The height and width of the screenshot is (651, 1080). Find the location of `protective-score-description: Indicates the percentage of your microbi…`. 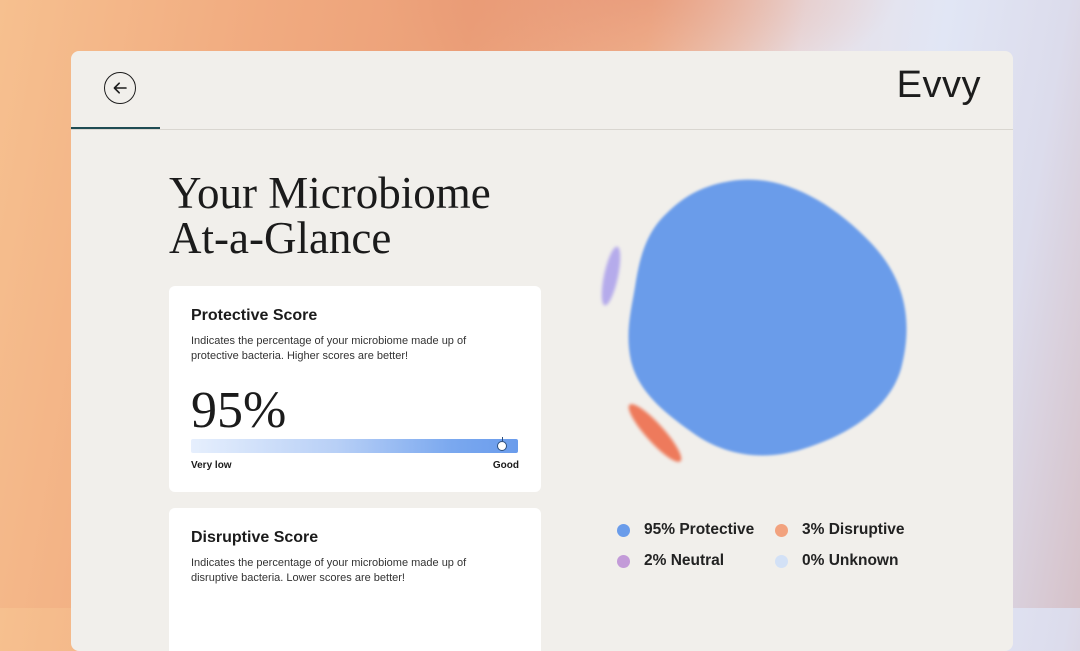

protective-score-description: Indicates the percentage of your microbi… is located at coordinates (329, 348).